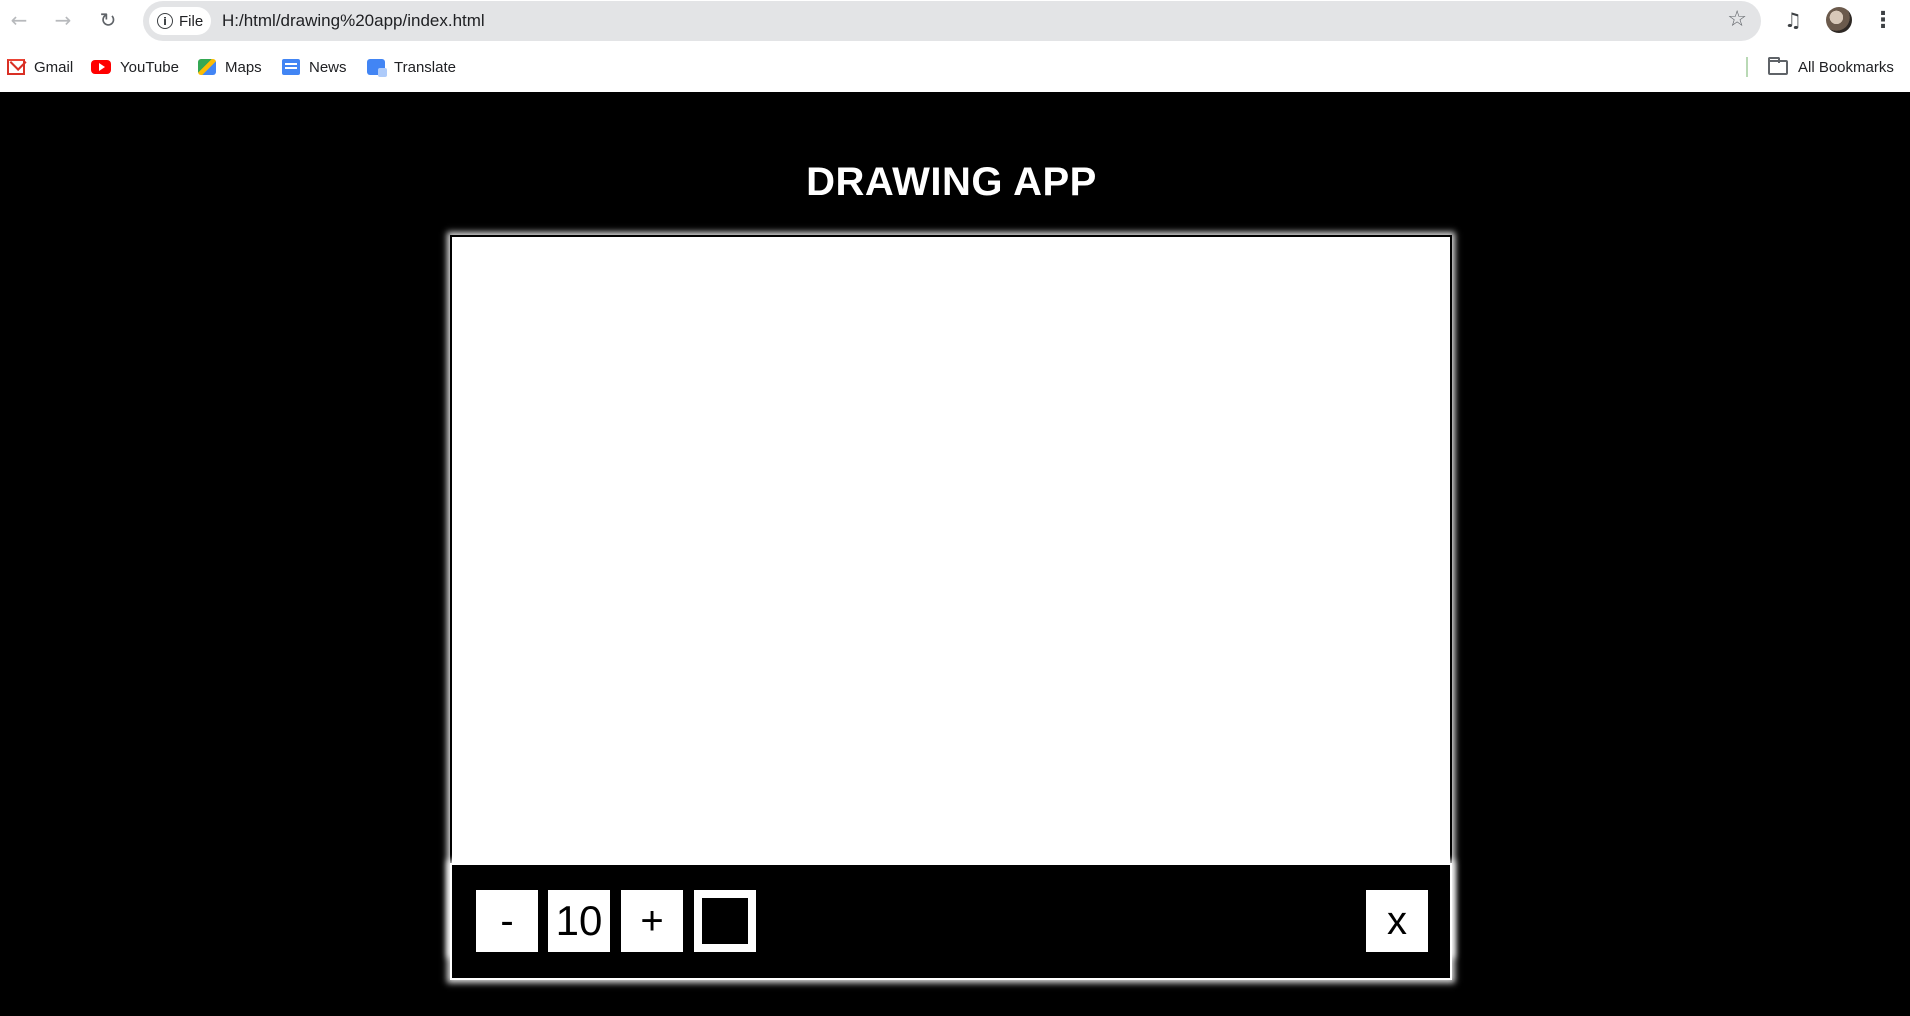 This screenshot has height=1016, width=1910. I want to click on menu-icon: ⋮, so click(1883, 20).